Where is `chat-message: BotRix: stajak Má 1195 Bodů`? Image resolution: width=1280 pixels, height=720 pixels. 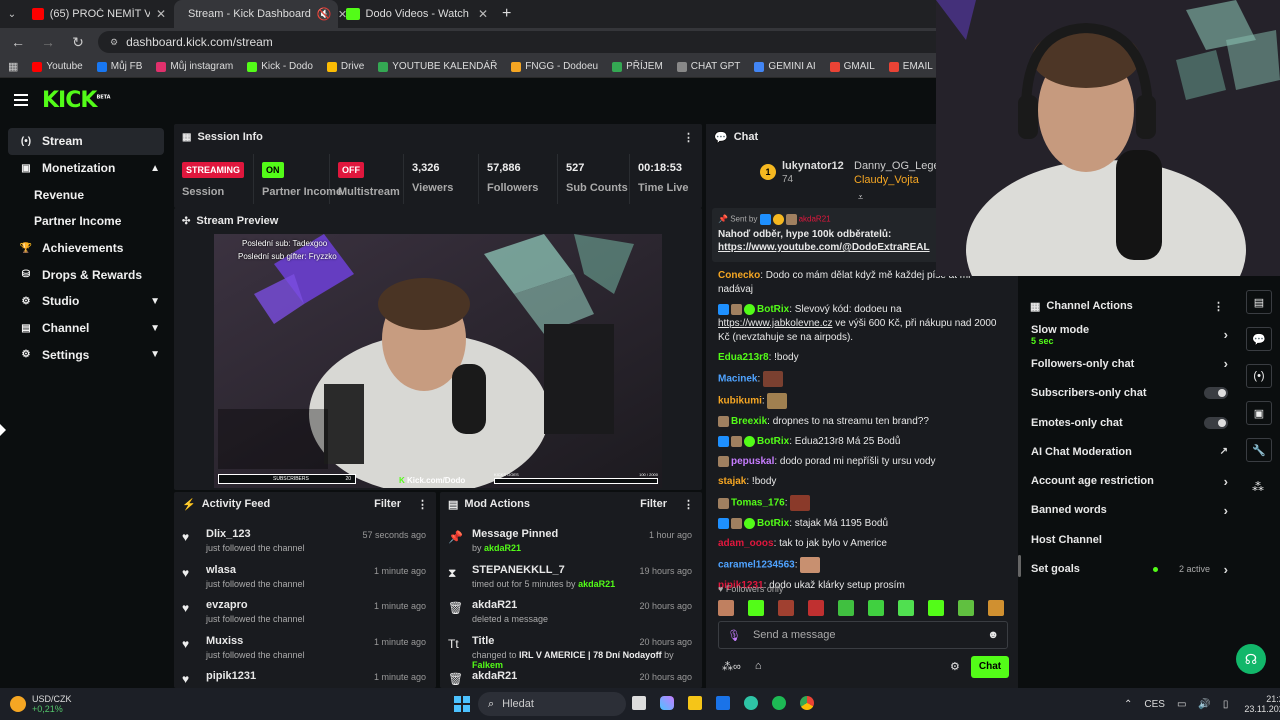
chat-message: BotRix: stajak Má 1195 Bodů is located at coordinates (862, 524).